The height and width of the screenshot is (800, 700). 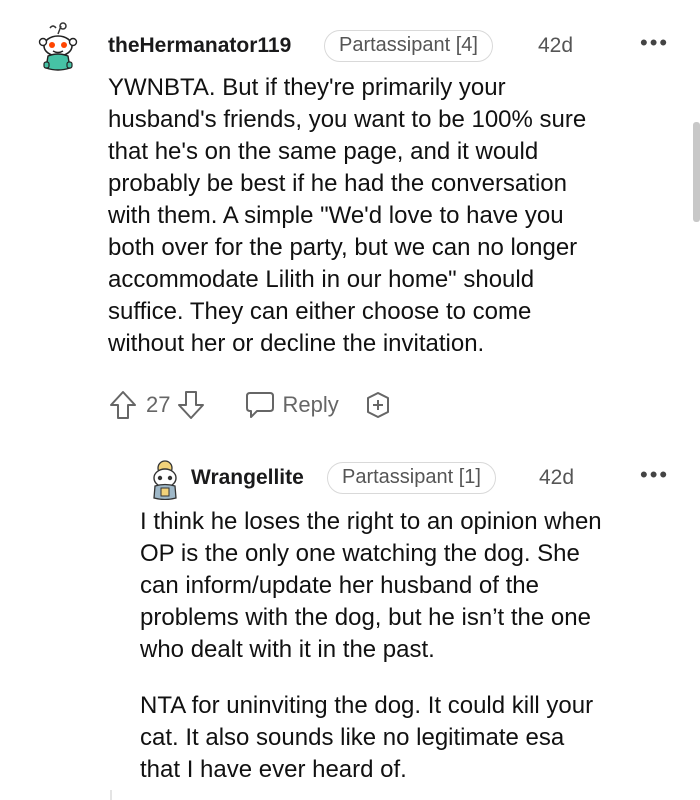 What do you see at coordinates (360, 553) in the screenshot?
I see `comment-line: OP is the only one watching the dog. She` at bounding box center [360, 553].